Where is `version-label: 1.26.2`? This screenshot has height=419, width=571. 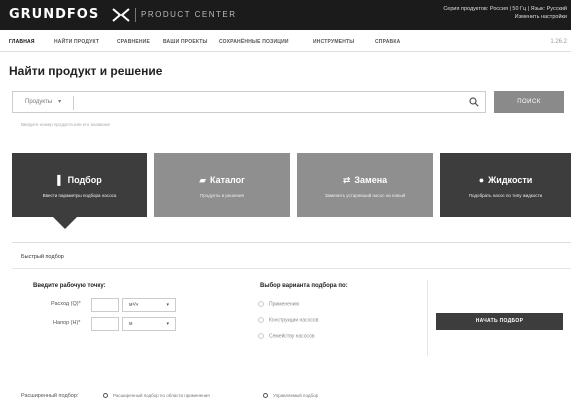
version-label: 1.26.2 is located at coordinates (558, 42).